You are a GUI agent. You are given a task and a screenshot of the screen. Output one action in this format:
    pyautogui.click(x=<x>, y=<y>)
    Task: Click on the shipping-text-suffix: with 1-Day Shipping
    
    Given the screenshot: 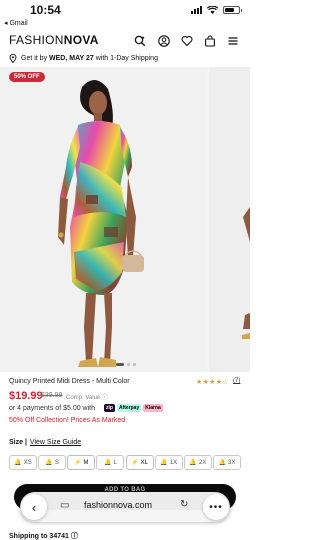 What is the action you would take?
    pyautogui.click(x=125, y=58)
    